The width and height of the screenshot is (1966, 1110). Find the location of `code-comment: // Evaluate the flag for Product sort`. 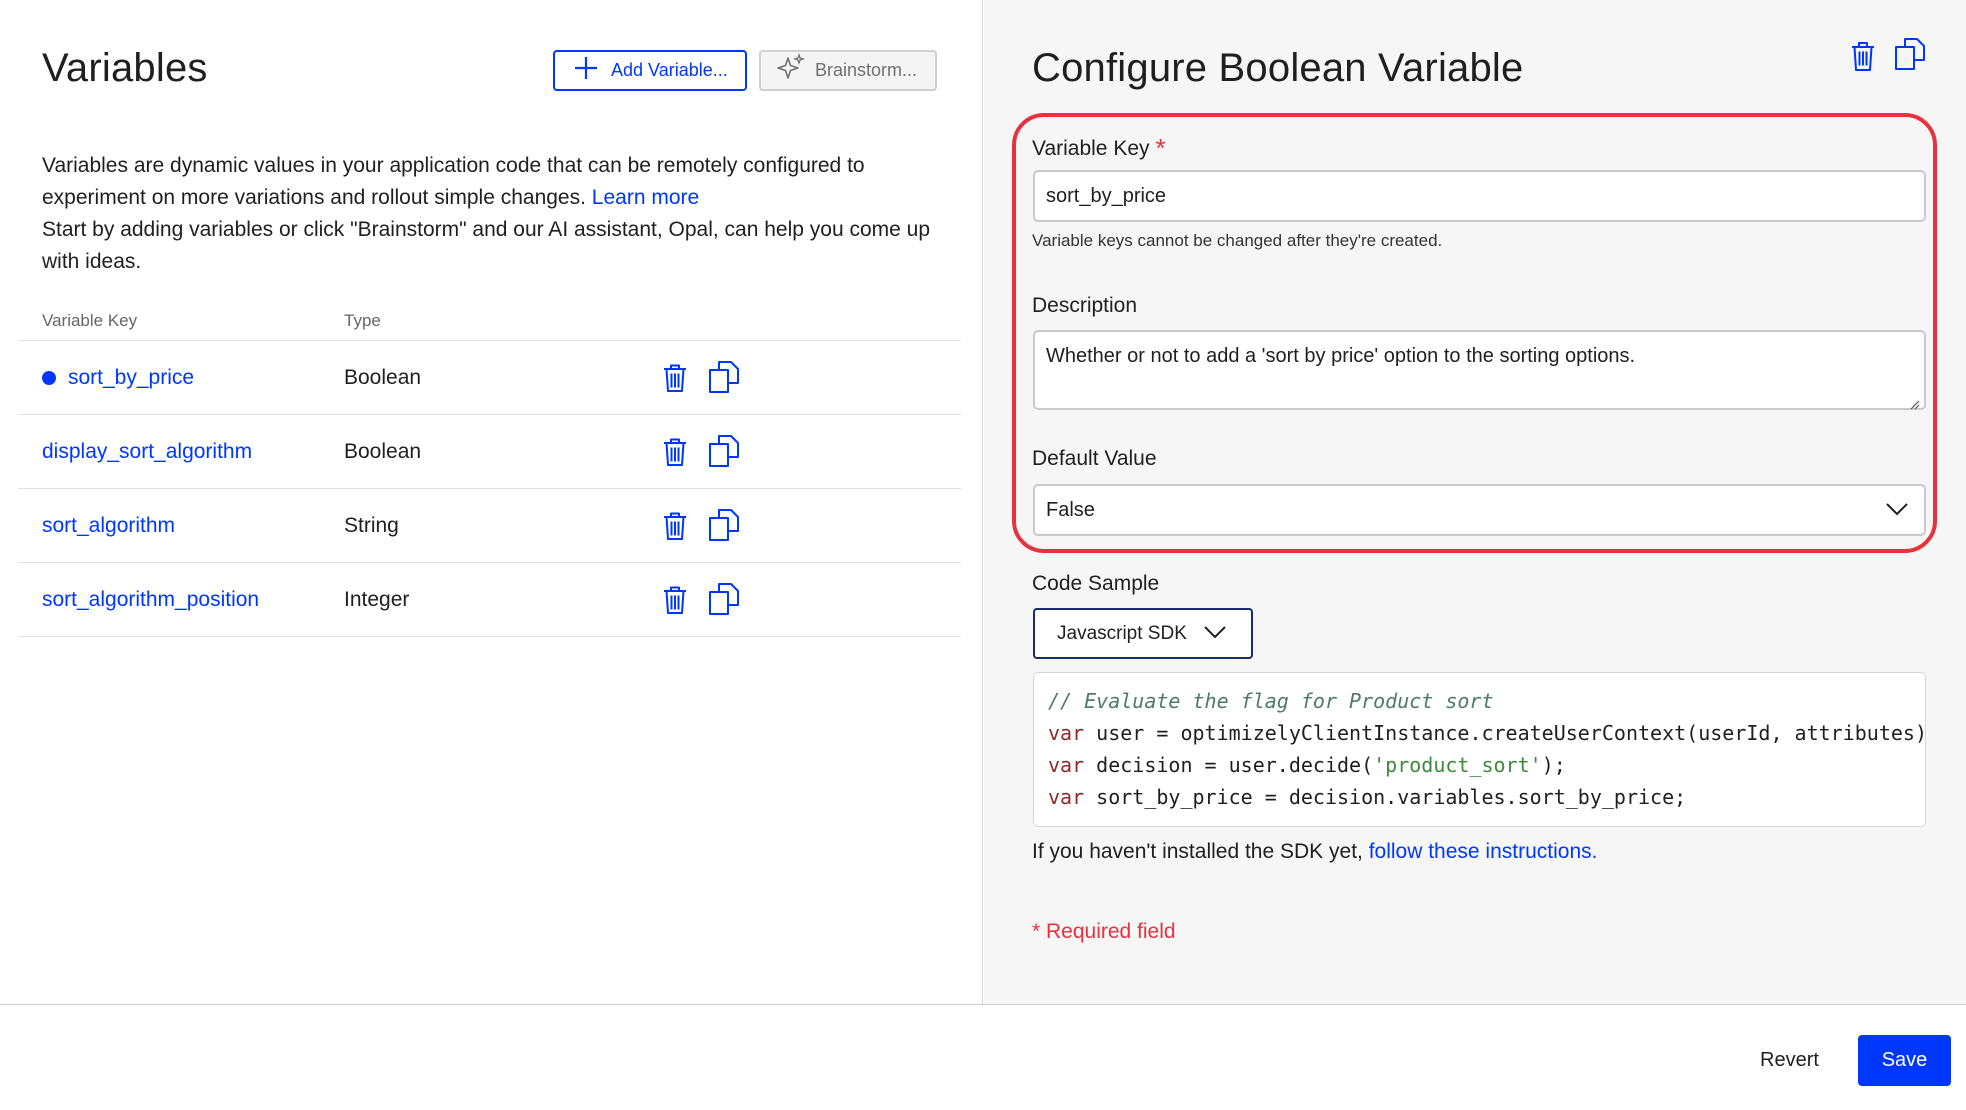

code-comment: // Evaluate the flag for Product sort is located at coordinates (1271, 701).